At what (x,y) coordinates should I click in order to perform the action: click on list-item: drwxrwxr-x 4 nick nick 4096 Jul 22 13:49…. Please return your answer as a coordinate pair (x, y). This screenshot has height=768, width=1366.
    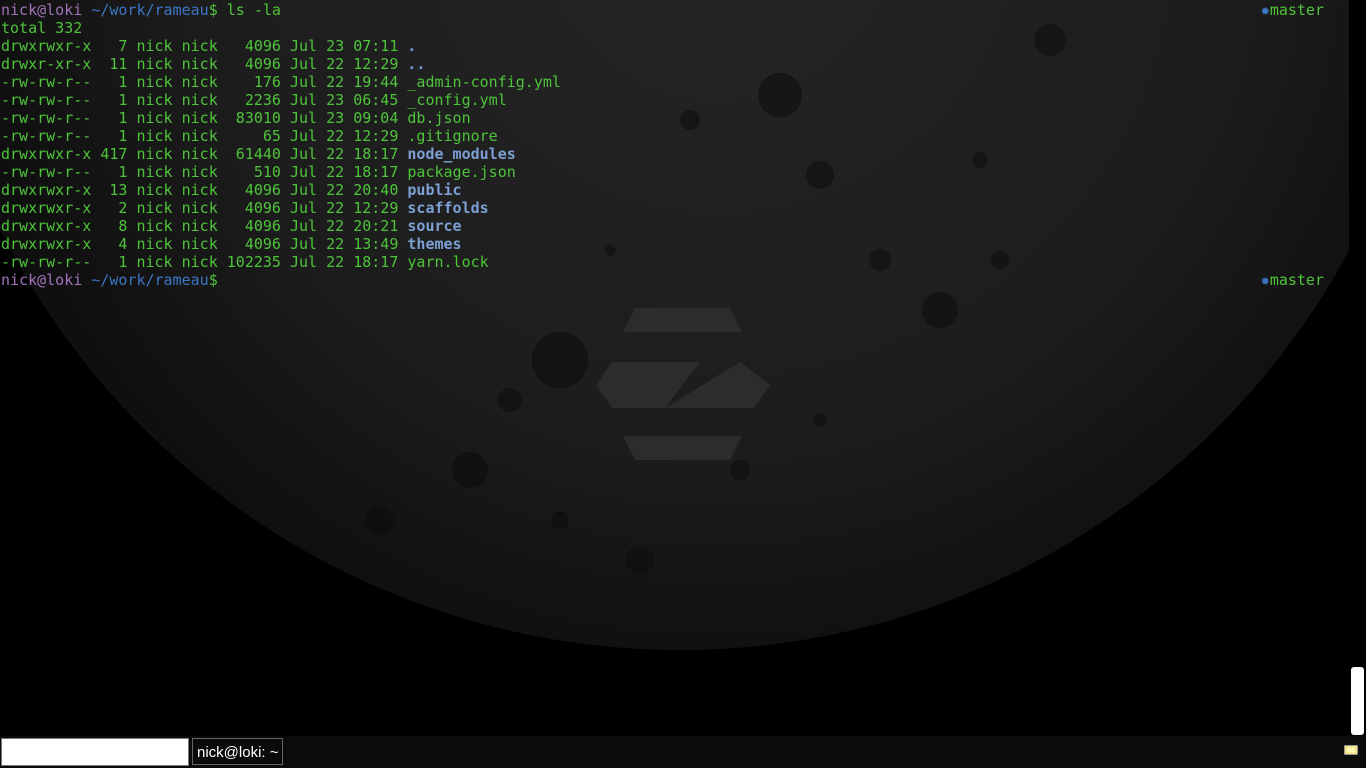
    Looking at the image, I should click on (231, 244).